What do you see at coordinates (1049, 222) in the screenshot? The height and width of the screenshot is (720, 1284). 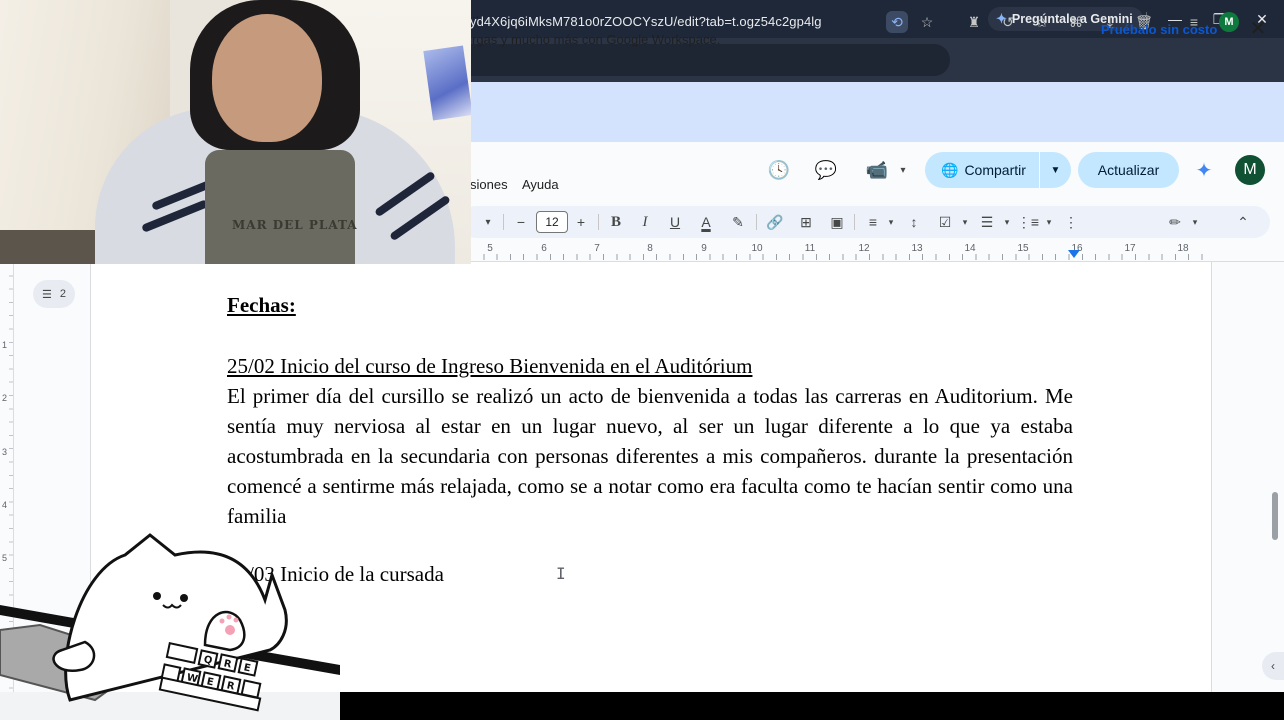 I see `numbered-dropdown-icon: ▾` at bounding box center [1049, 222].